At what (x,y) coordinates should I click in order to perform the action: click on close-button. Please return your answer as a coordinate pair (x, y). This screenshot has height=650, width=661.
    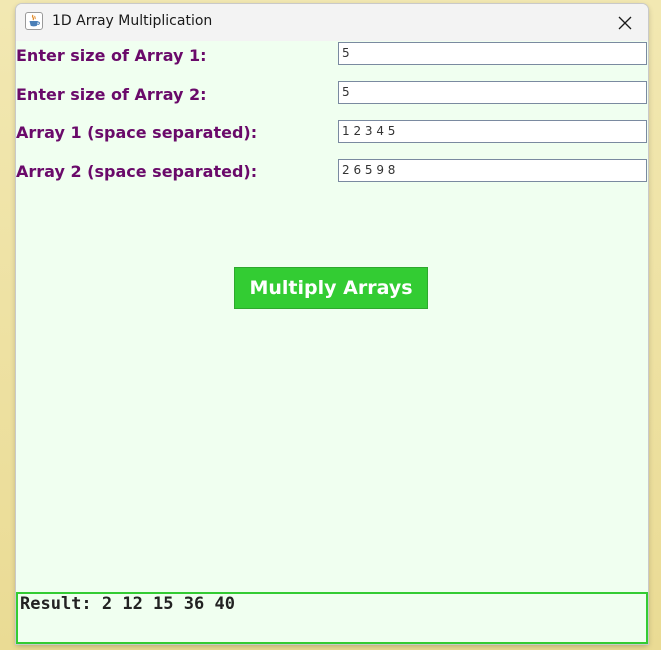
    Looking at the image, I should click on (625, 22).